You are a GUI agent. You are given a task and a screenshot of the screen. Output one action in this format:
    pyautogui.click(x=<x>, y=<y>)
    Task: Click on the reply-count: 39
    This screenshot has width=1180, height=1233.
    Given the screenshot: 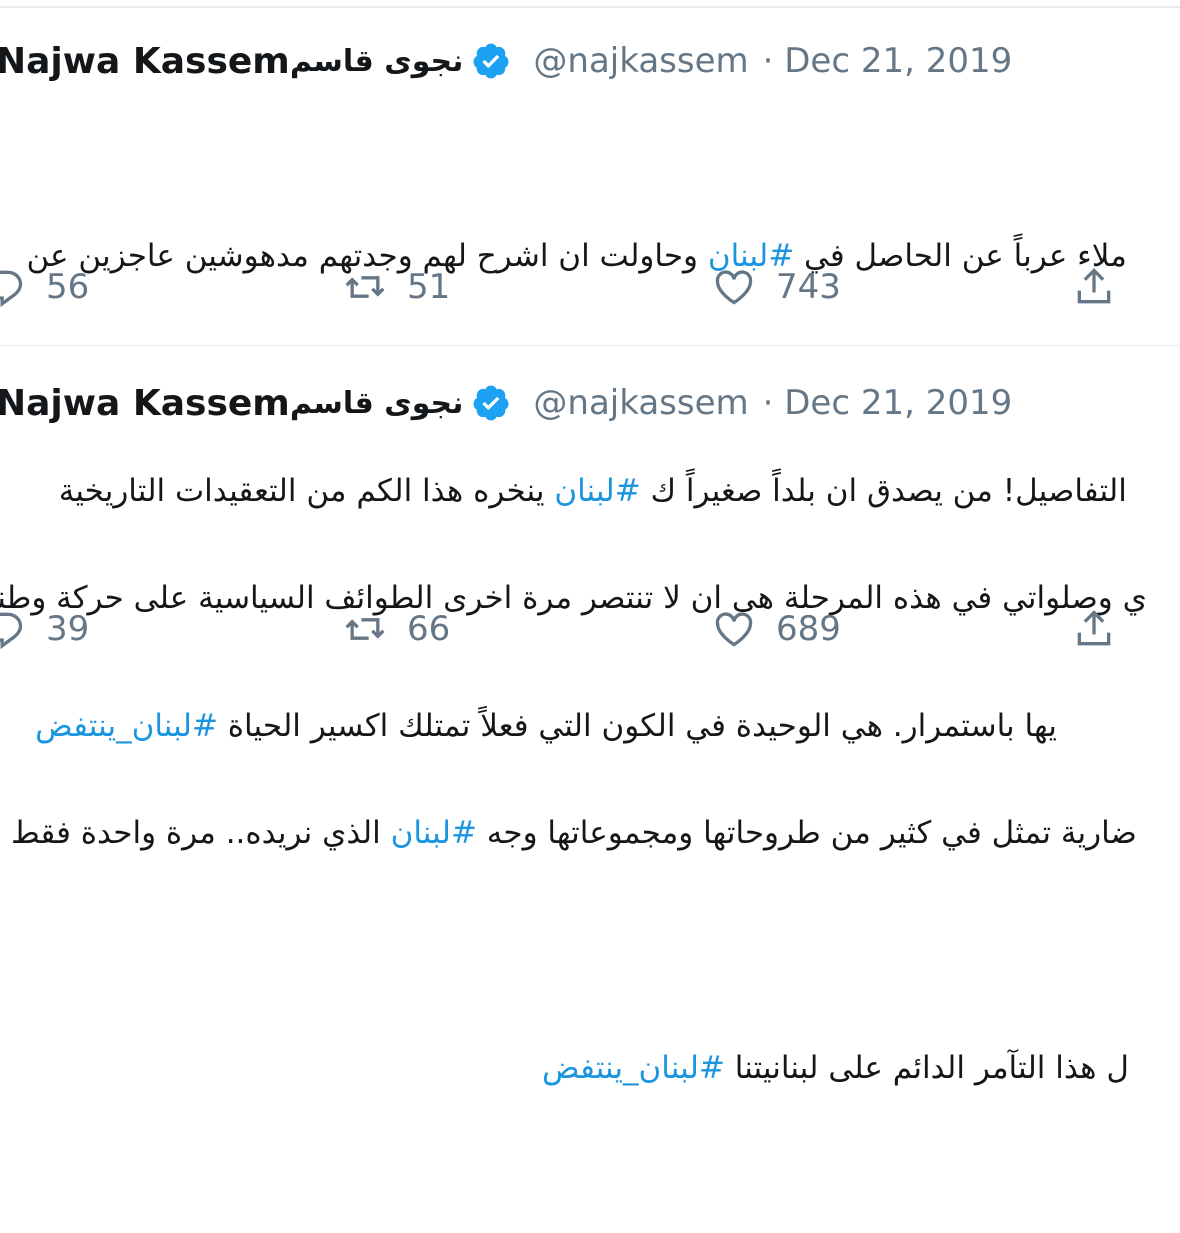 What is the action you would take?
    pyautogui.click(x=68, y=629)
    